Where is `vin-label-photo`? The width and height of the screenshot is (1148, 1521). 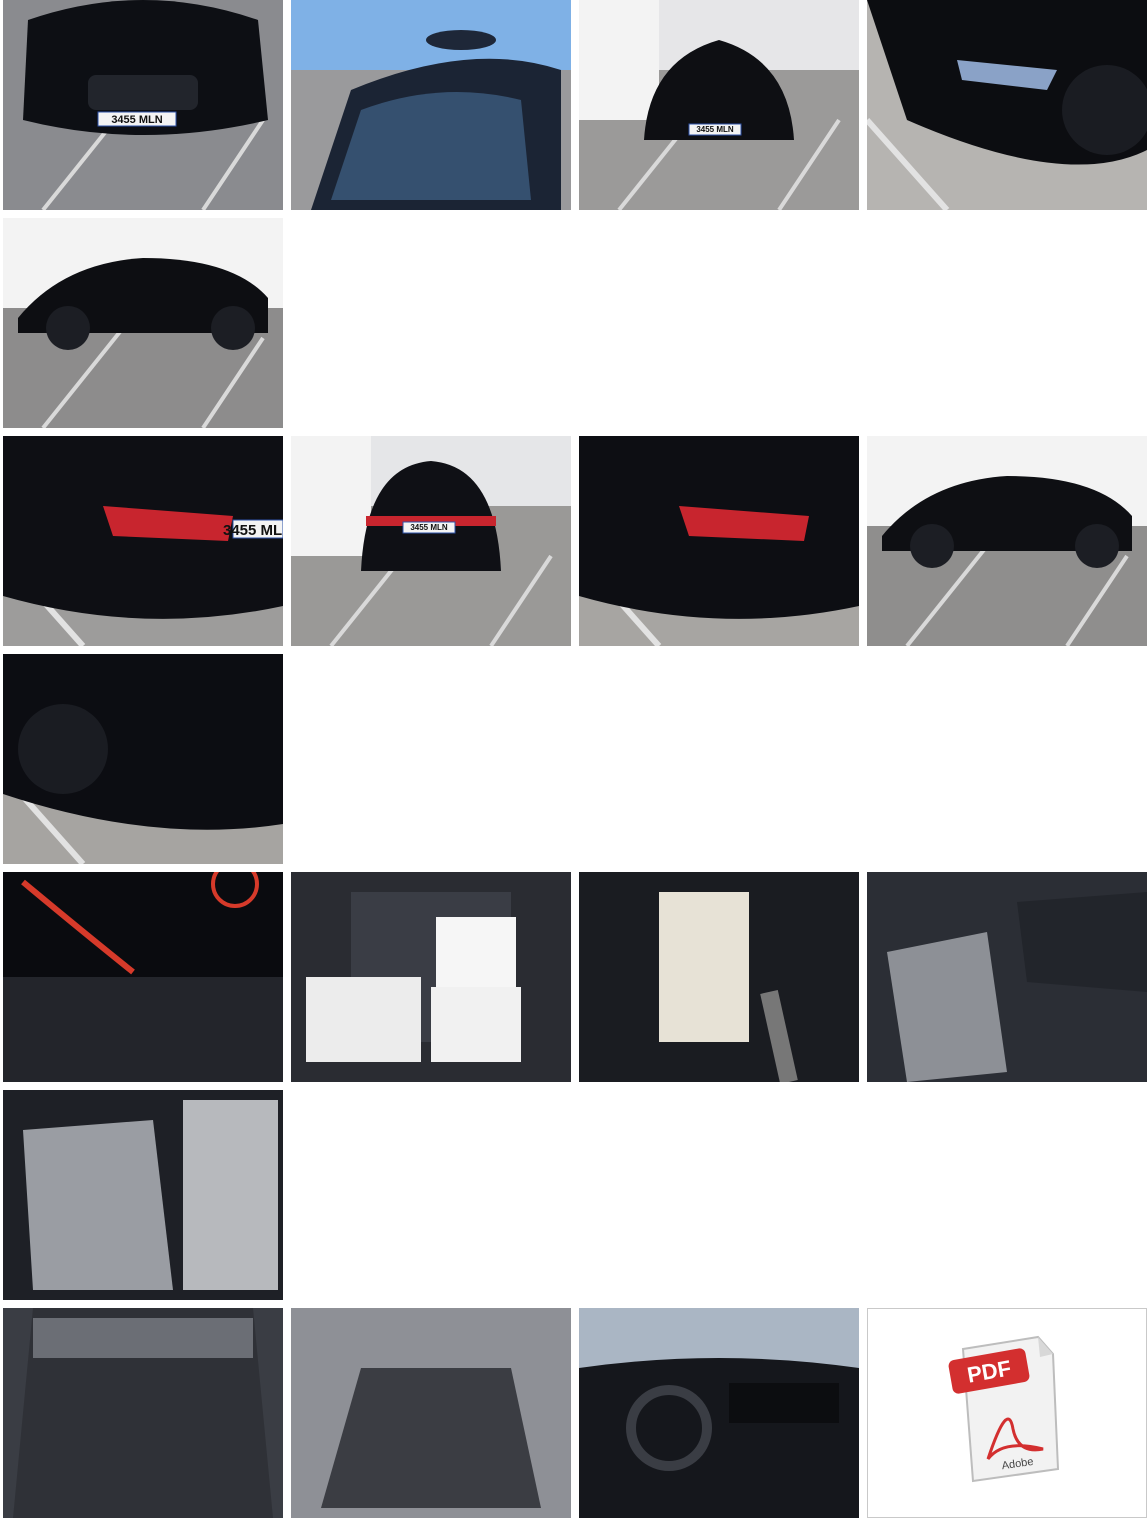
vin-label-photo is located at coordinates (719, 977).